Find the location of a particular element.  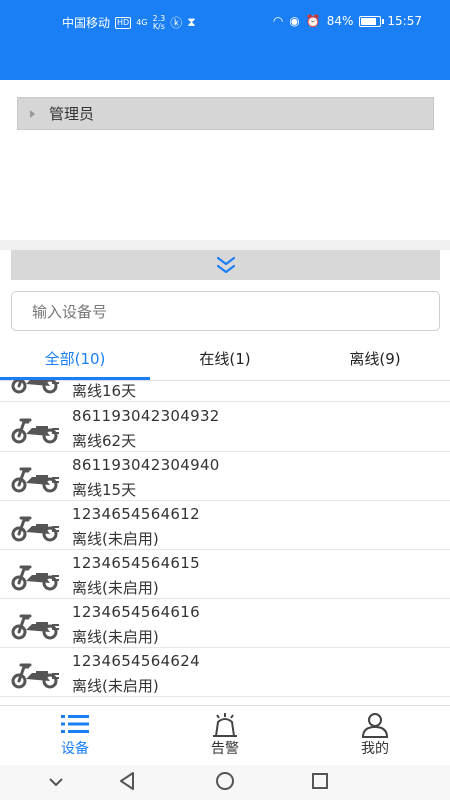

back-icon is located at coordinates (127, 781).